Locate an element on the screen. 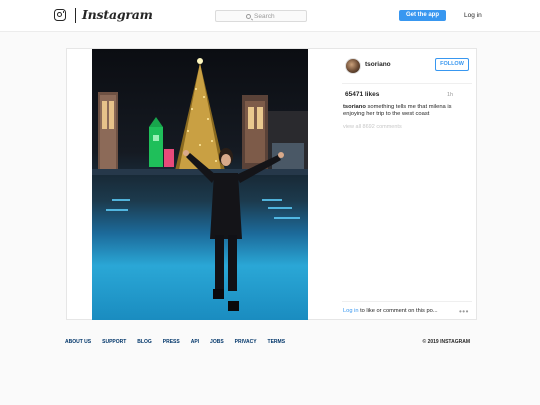 This screenshot has height=405, width=540. copyright: © 2019 INSTAGRAM is located at coordinates (446, 342).